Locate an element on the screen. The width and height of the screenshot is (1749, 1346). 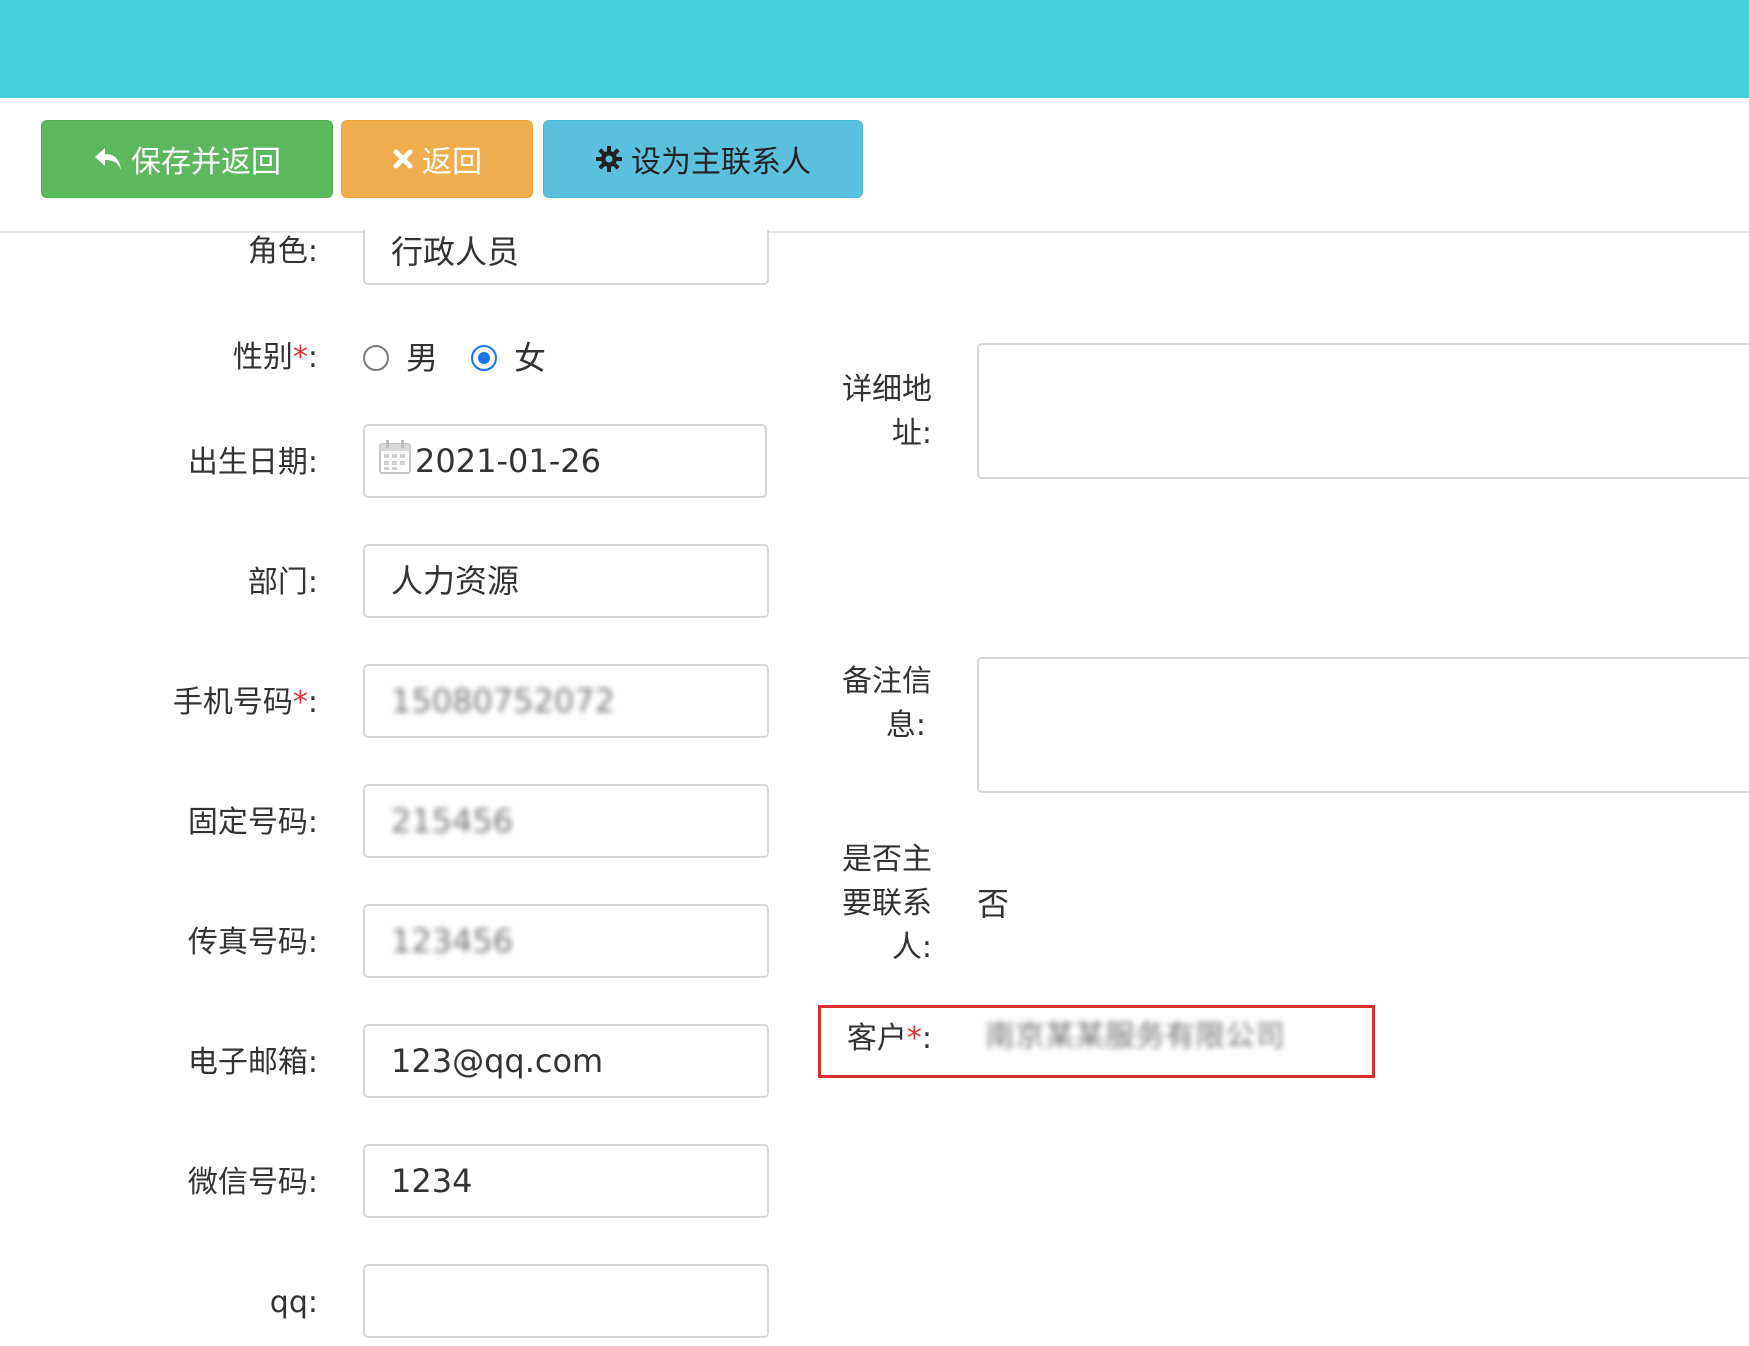
set-primary-contact-button: 设为主联系人 is located at coordinates (703, 159).